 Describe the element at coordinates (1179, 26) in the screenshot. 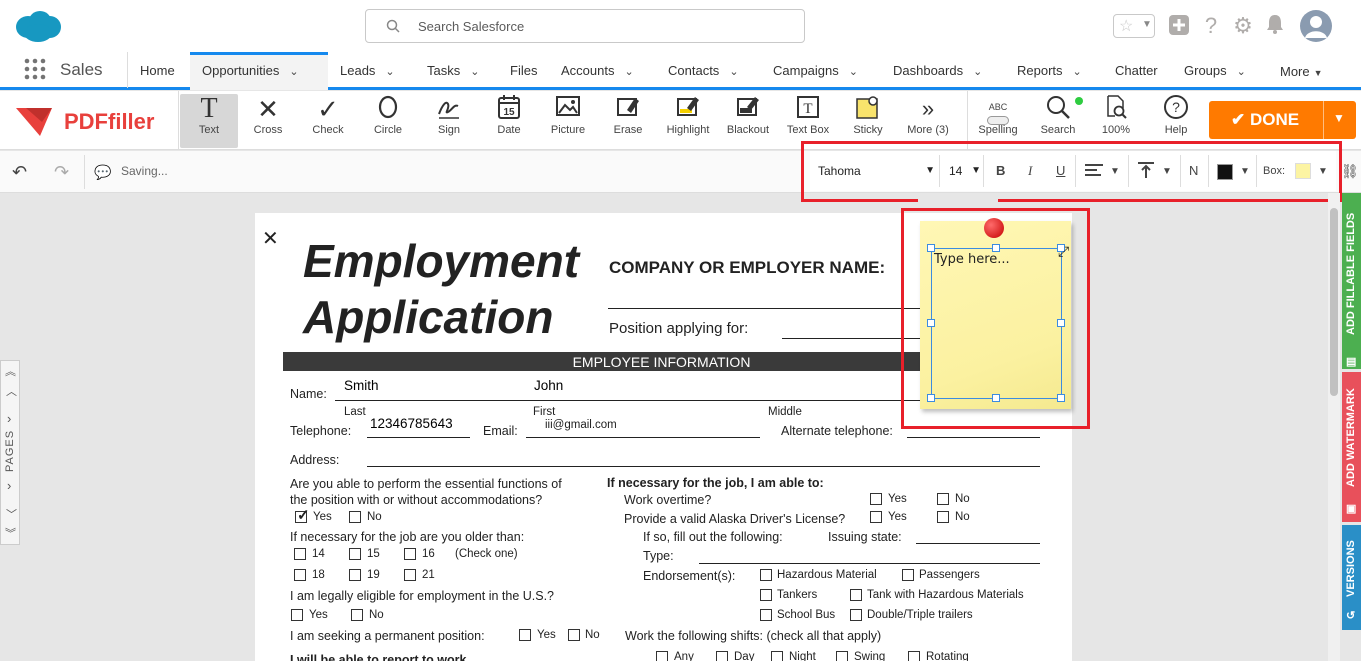

I see `global-actions-icon` at that location.